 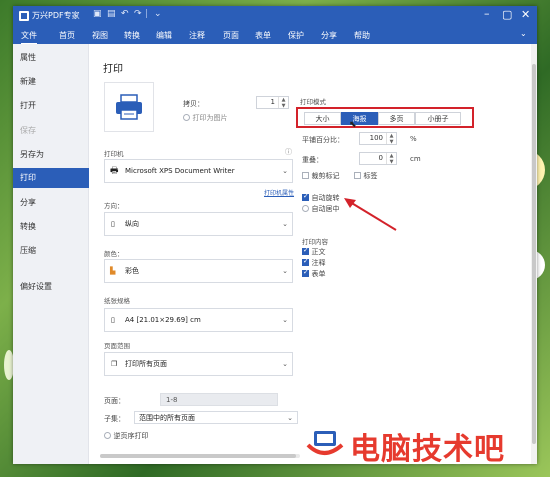 I want to click on overlap-label: 重叠：, so click(x=312, y=160).